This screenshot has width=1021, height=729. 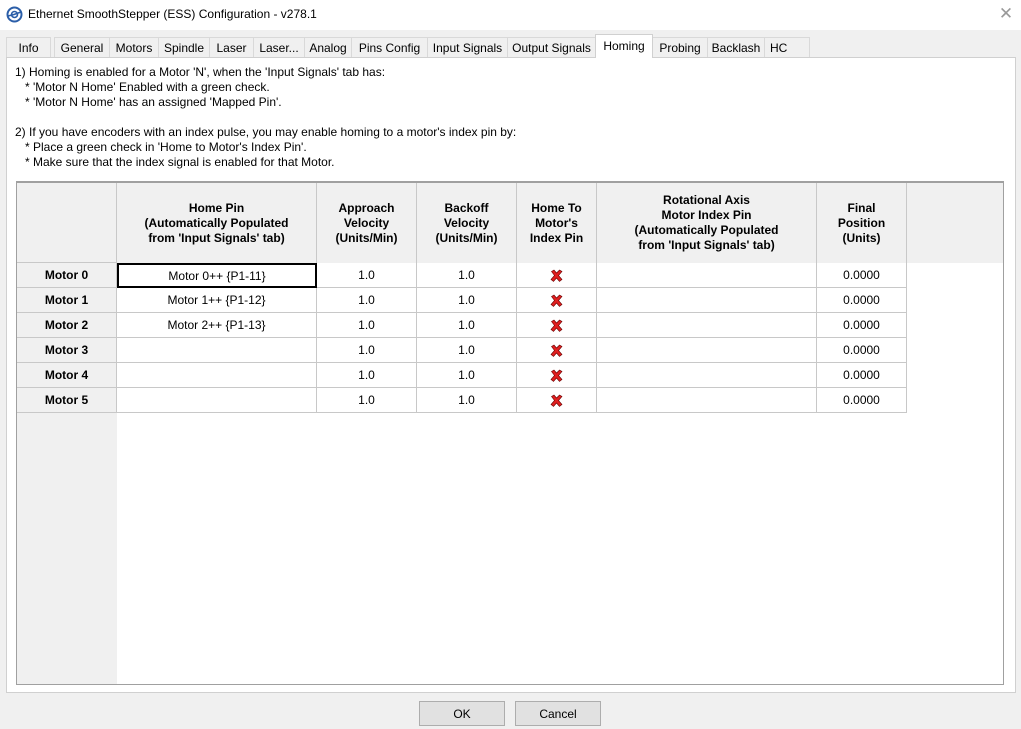 What do you see at coordinates (67, 400) in the screenshot?
I see `row-header: Motor 5` at bounding box center [67, 400].